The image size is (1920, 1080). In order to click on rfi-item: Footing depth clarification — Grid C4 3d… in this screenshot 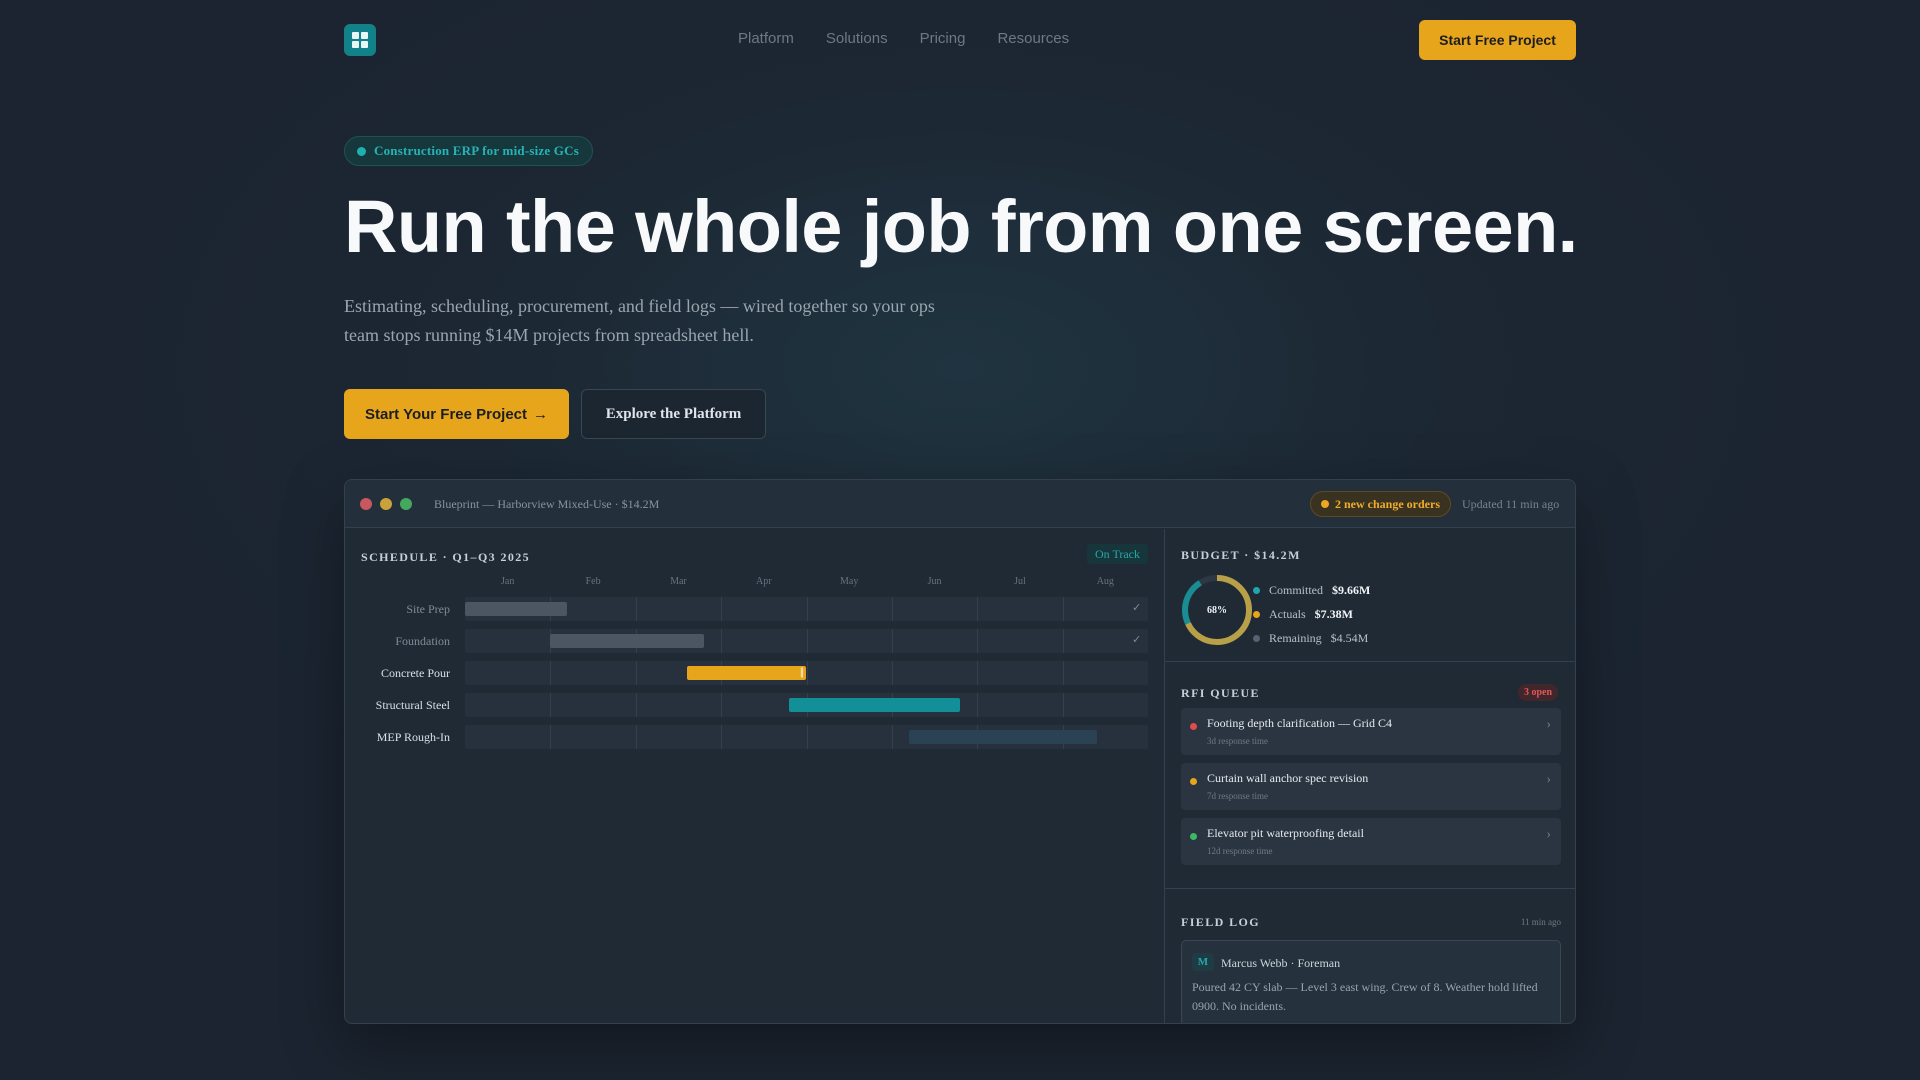, I will do `click(1371, 731)`.